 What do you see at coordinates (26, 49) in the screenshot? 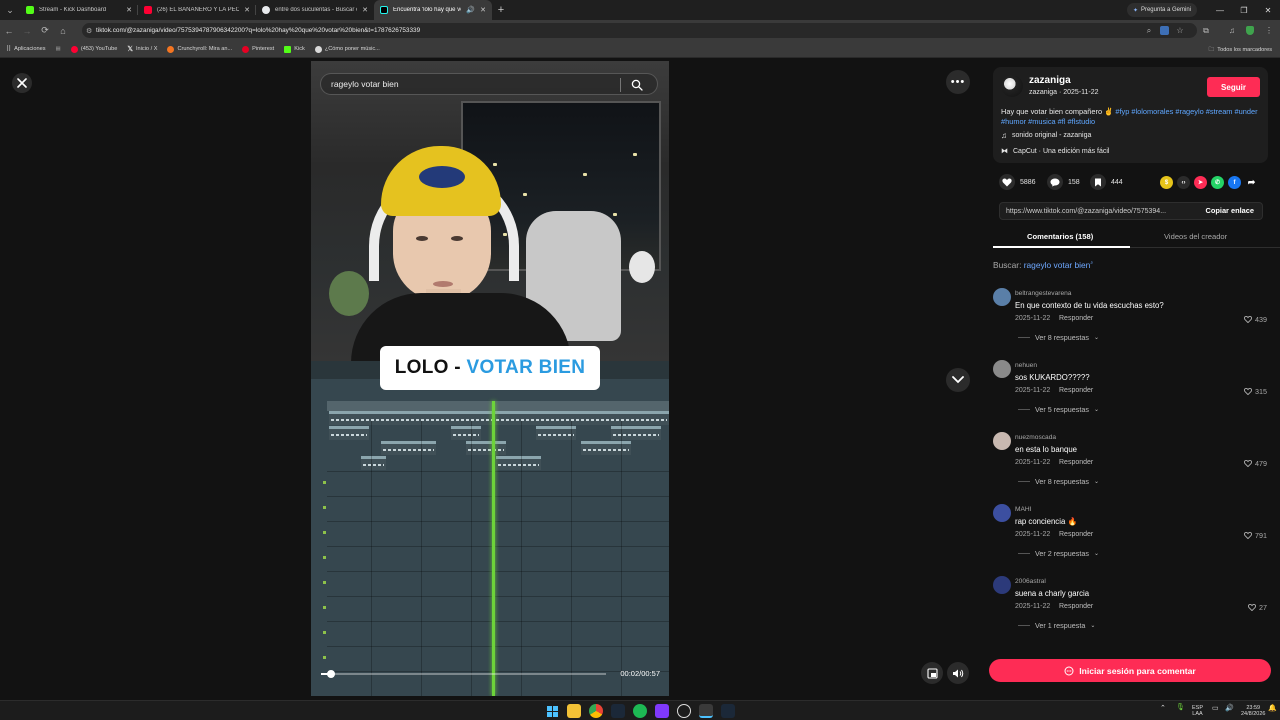
I see `bookmark-apps: ⠿ Aplicaciones` at bounding box center [26, 49].